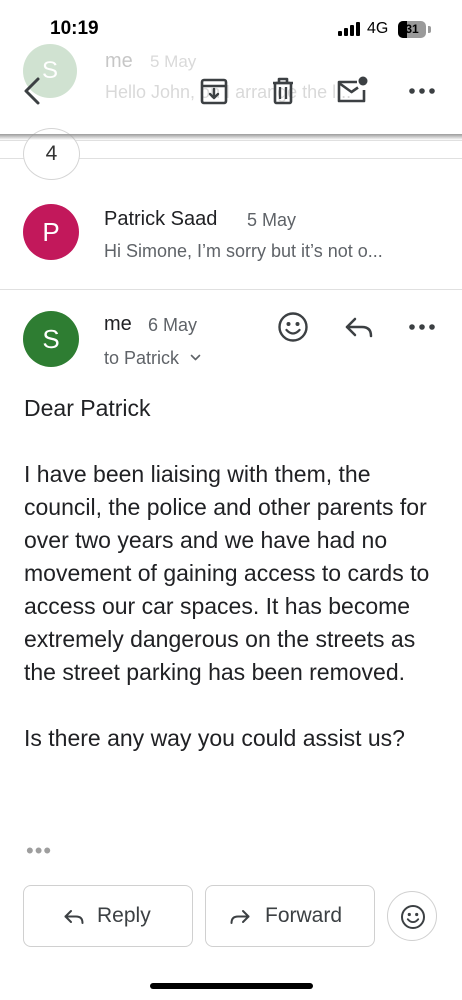  What do you see at coordinates (293, 327) in the screenshot?
I see `emoji-reaction-icon` at bounding box center [293, 327].